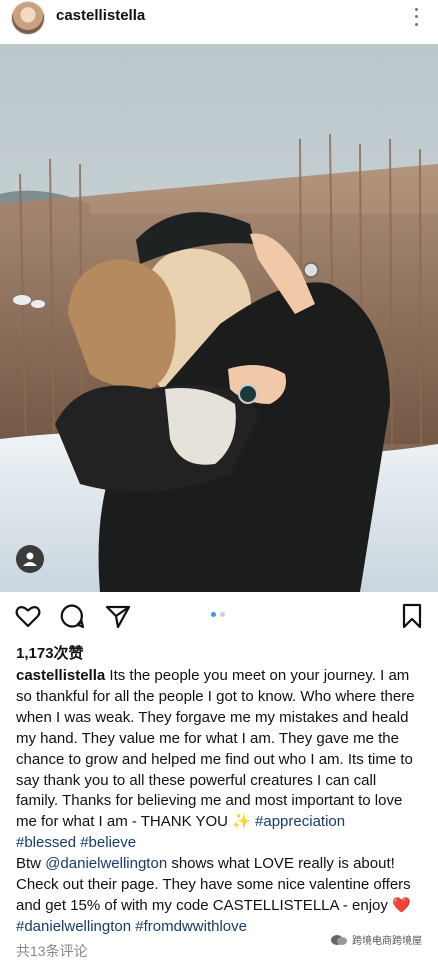  What do you see at coordinates (416, 17) in the screenshot?
I see `vertical-dots-icon` at bounding box center [416, 17].